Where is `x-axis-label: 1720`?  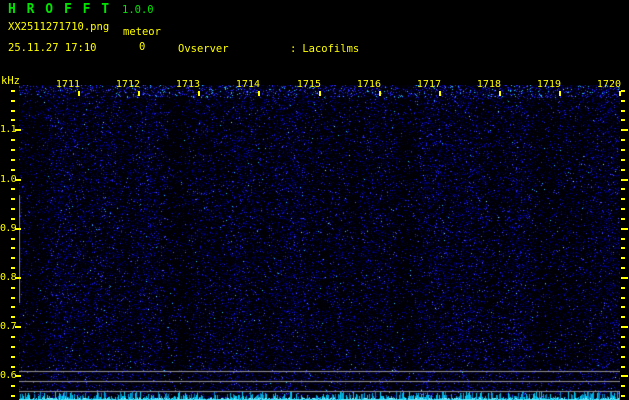
x-axis-label: 1720 is located at coordinates (608, 84).